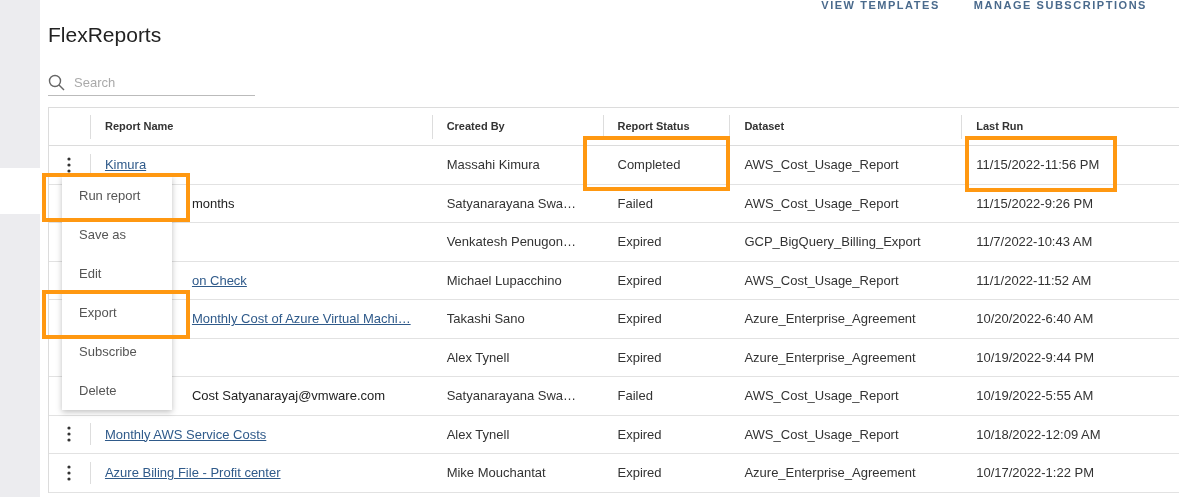 The height and width of the screenshot is (497, 1179). Describe the element at coordinates (139, 126) in the screenshot. I see `column-header: Report Name` at that location.